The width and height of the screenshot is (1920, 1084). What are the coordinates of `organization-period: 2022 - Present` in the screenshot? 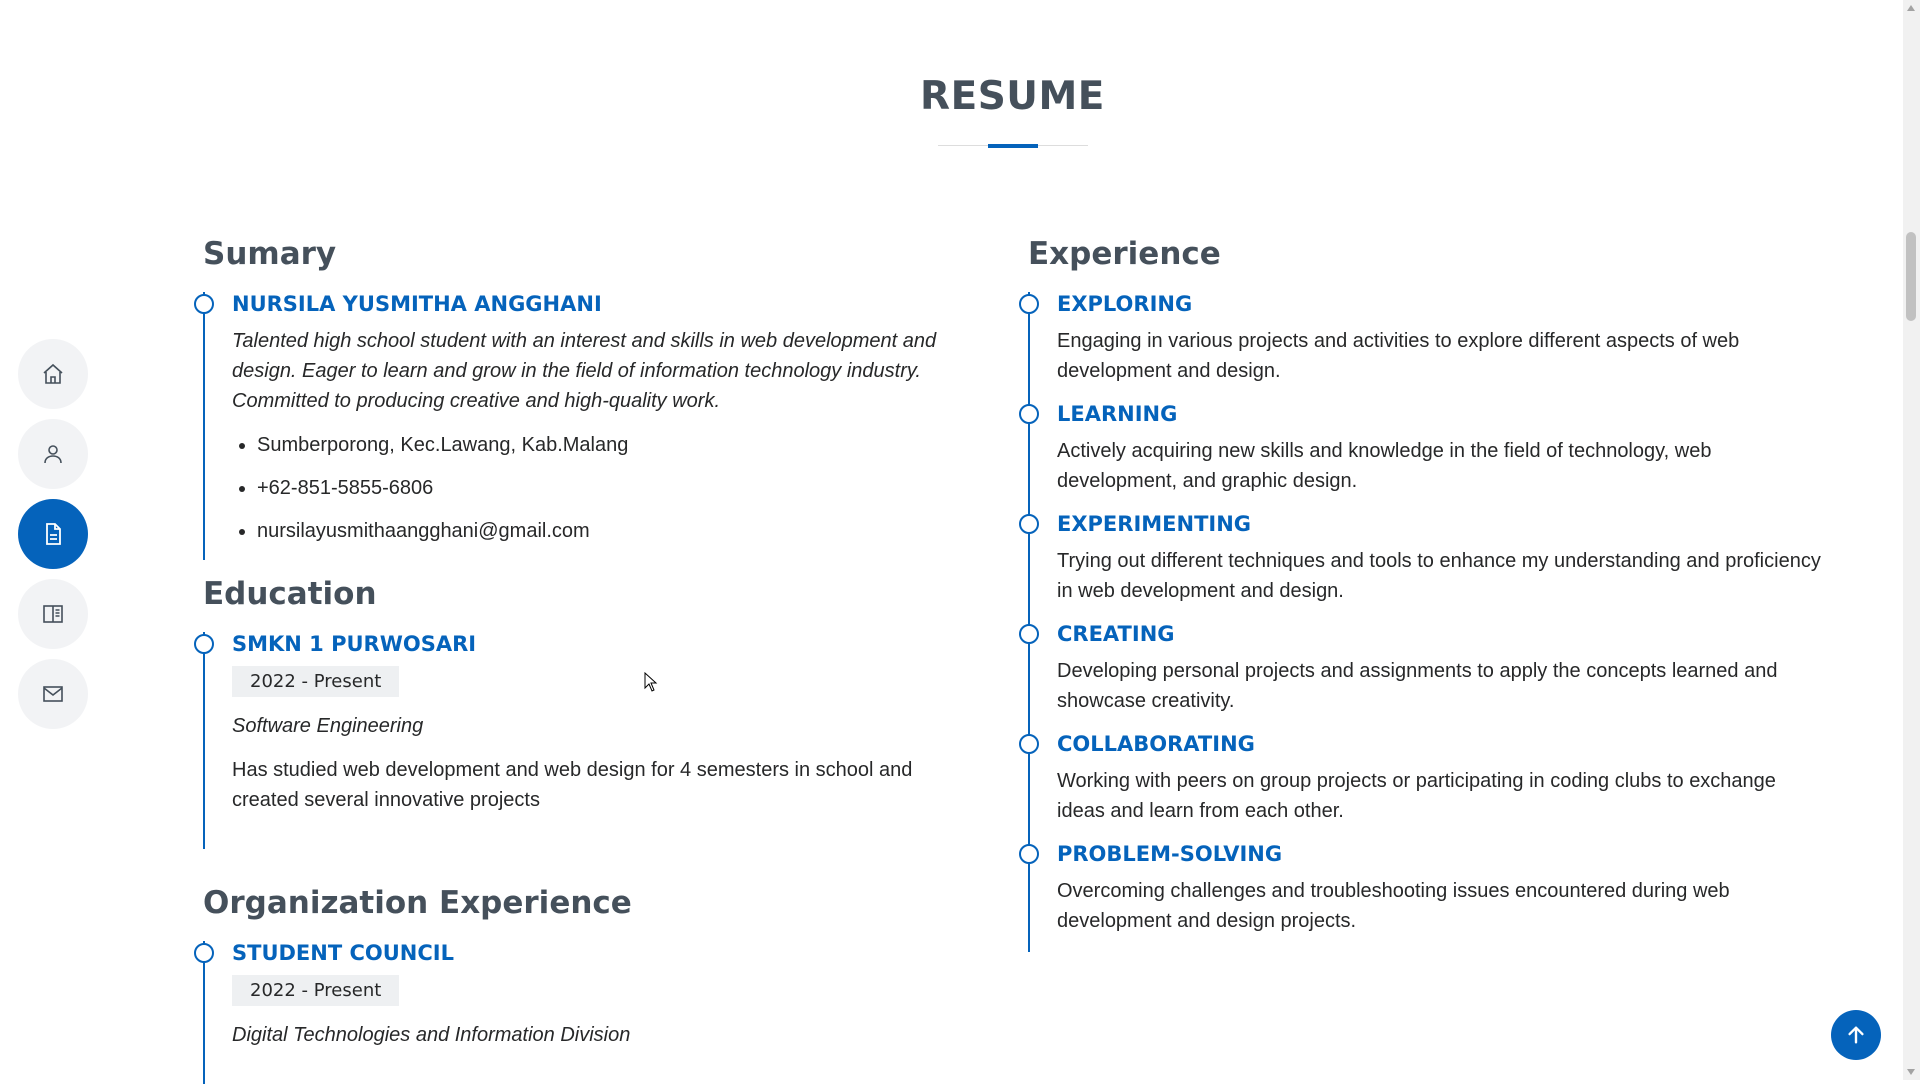 It's located at (316, 990).